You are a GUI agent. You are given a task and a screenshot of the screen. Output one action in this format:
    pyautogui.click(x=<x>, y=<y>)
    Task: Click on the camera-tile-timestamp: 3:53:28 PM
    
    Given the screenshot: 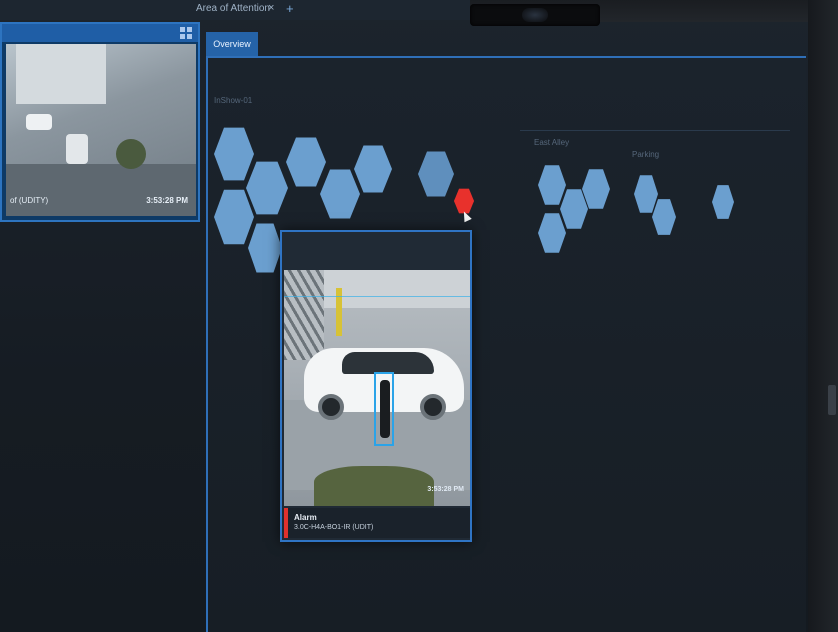 What is the action you would take?
    pyautogui.click(x=167, y=200)
    